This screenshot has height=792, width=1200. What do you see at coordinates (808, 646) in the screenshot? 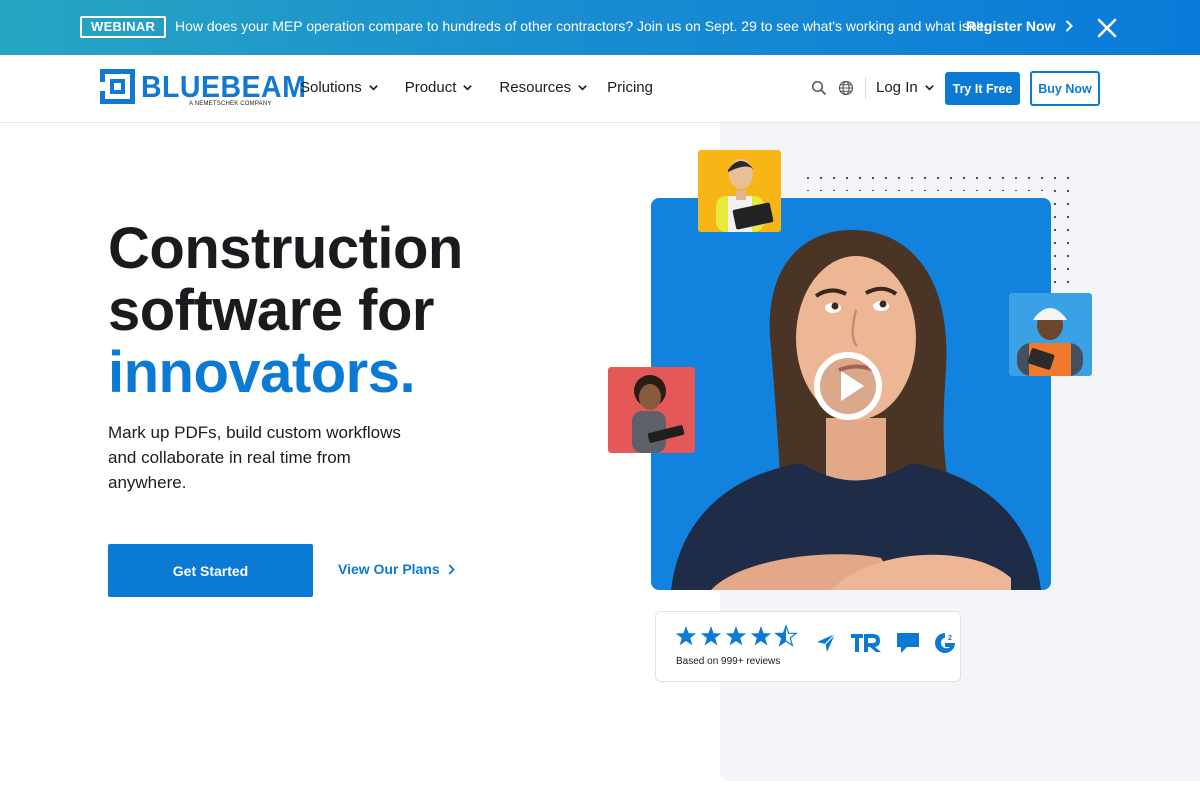
I see `reviews-card: Based on 999+ reviews 2` at bounding box center [808, 646].